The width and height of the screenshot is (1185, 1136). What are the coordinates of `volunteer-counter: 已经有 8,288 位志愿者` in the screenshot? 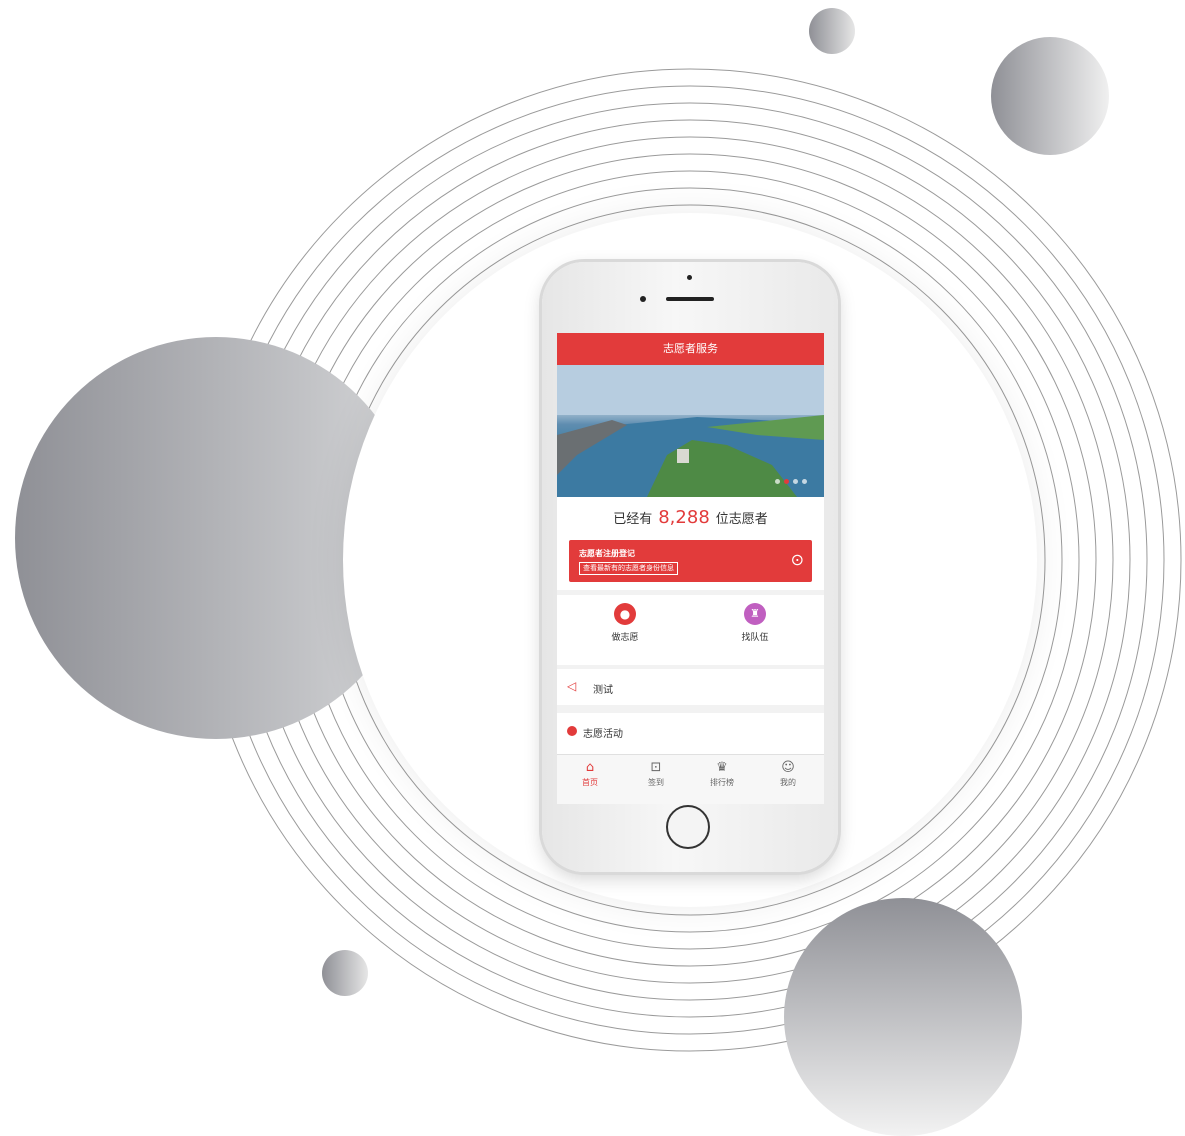 It's located at (690, 518).